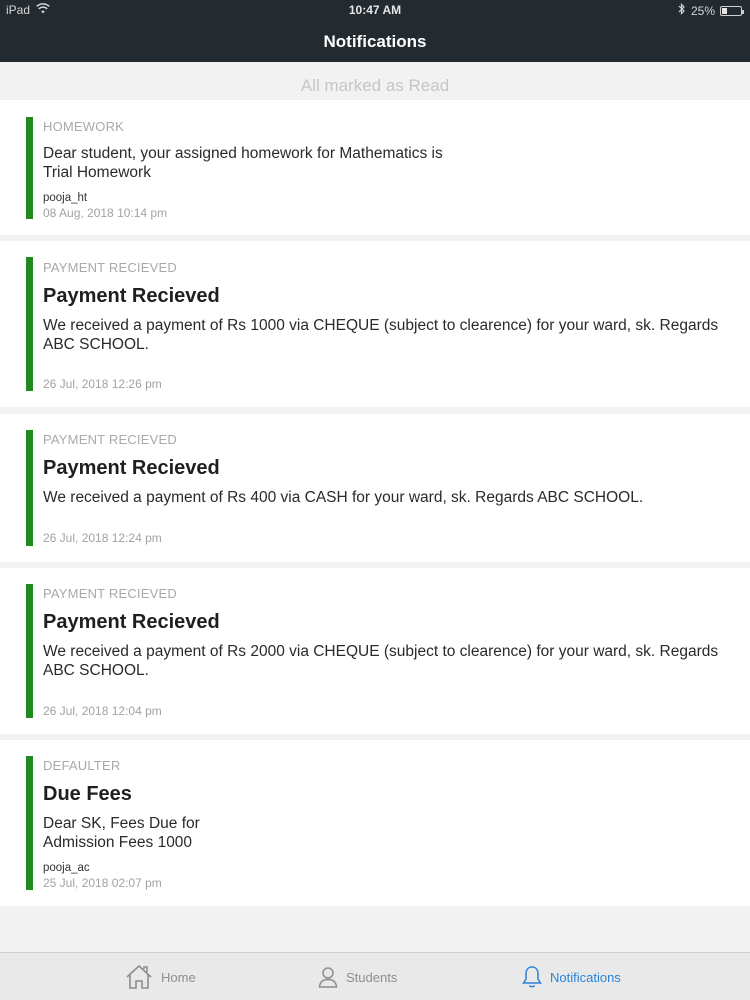 This screenshot has height=1000, width=750. What do you see at coordinates (87, 794) in the screenshot?
I see `notification-title: Due Fees` at bounding box center [87, 794].